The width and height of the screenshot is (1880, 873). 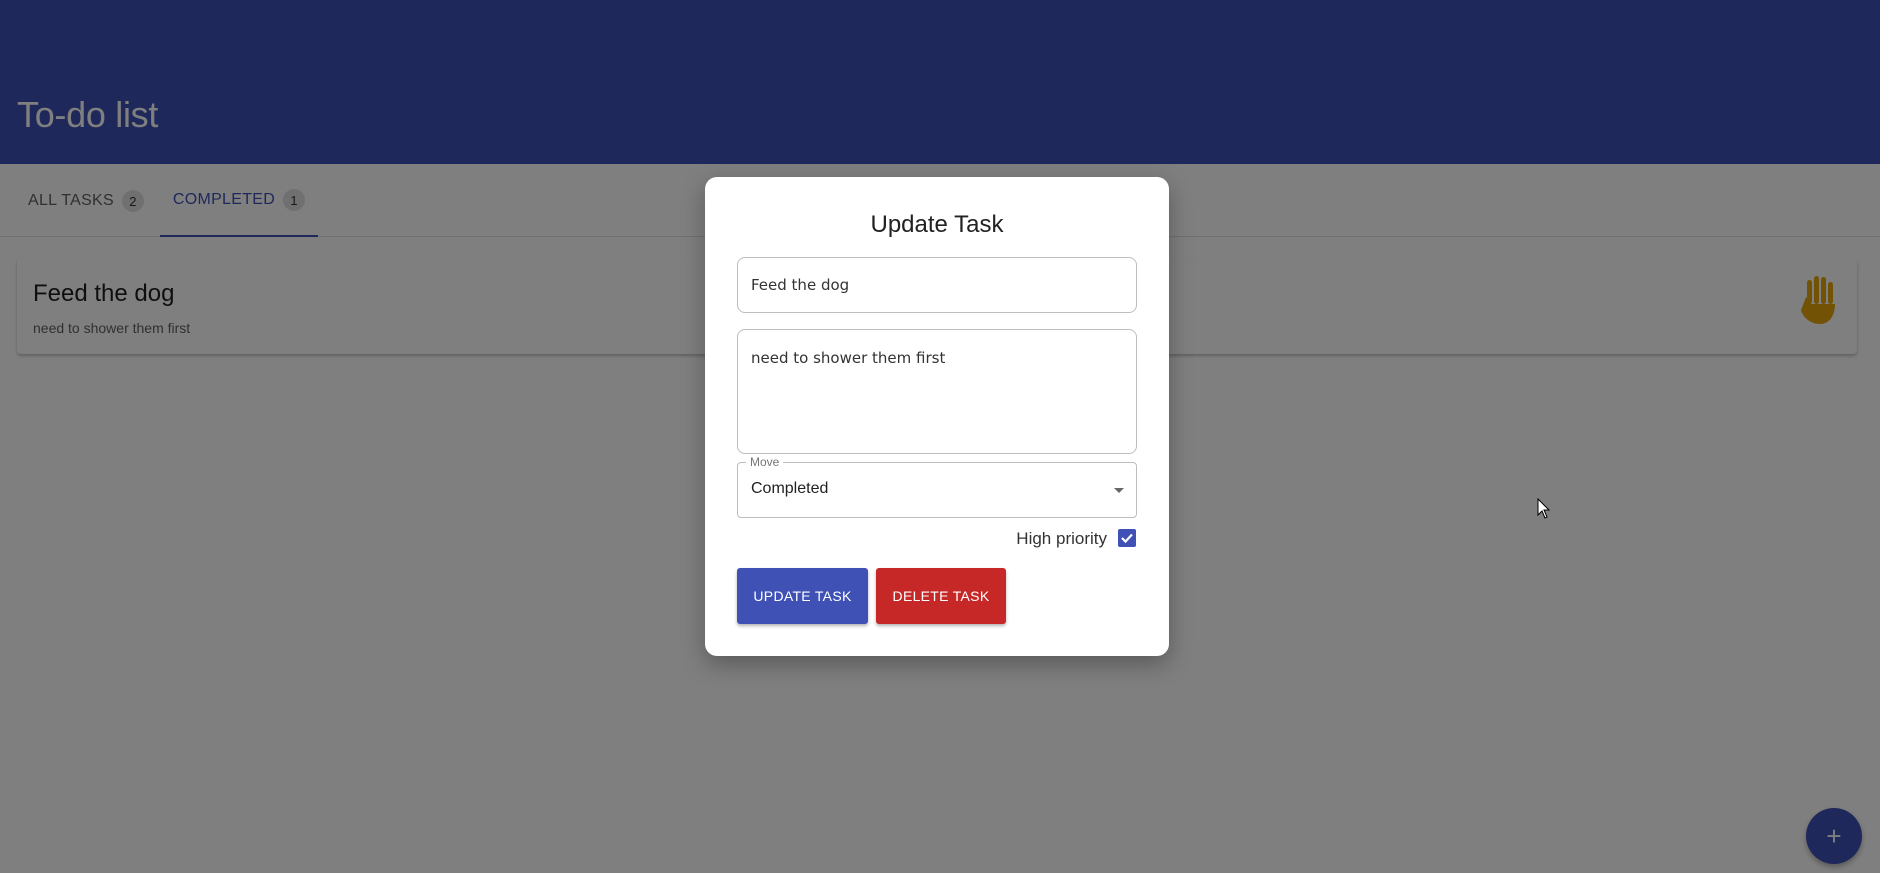 What do you see at coordinates (941, 596) in the screenshot?
I see `delete-task-button: Delete Task` at bounding box center [941, 596].